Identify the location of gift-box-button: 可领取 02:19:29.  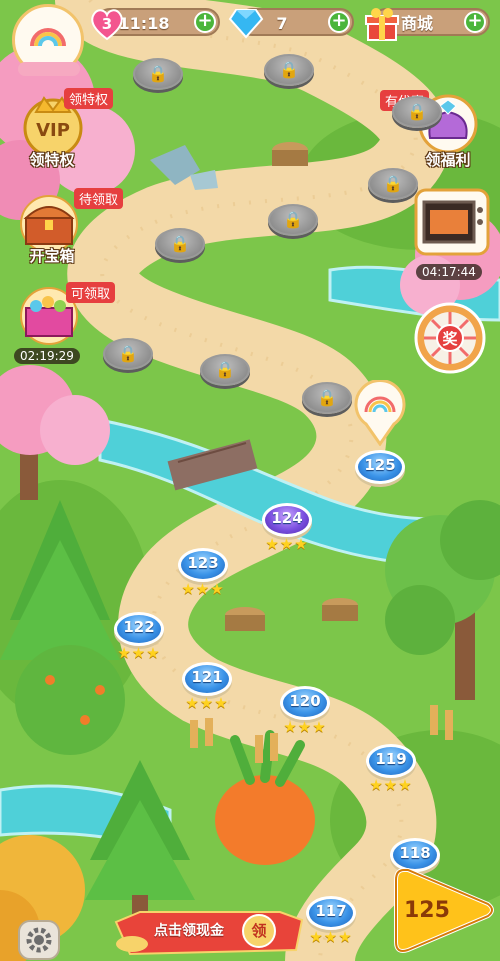
(60, 324).